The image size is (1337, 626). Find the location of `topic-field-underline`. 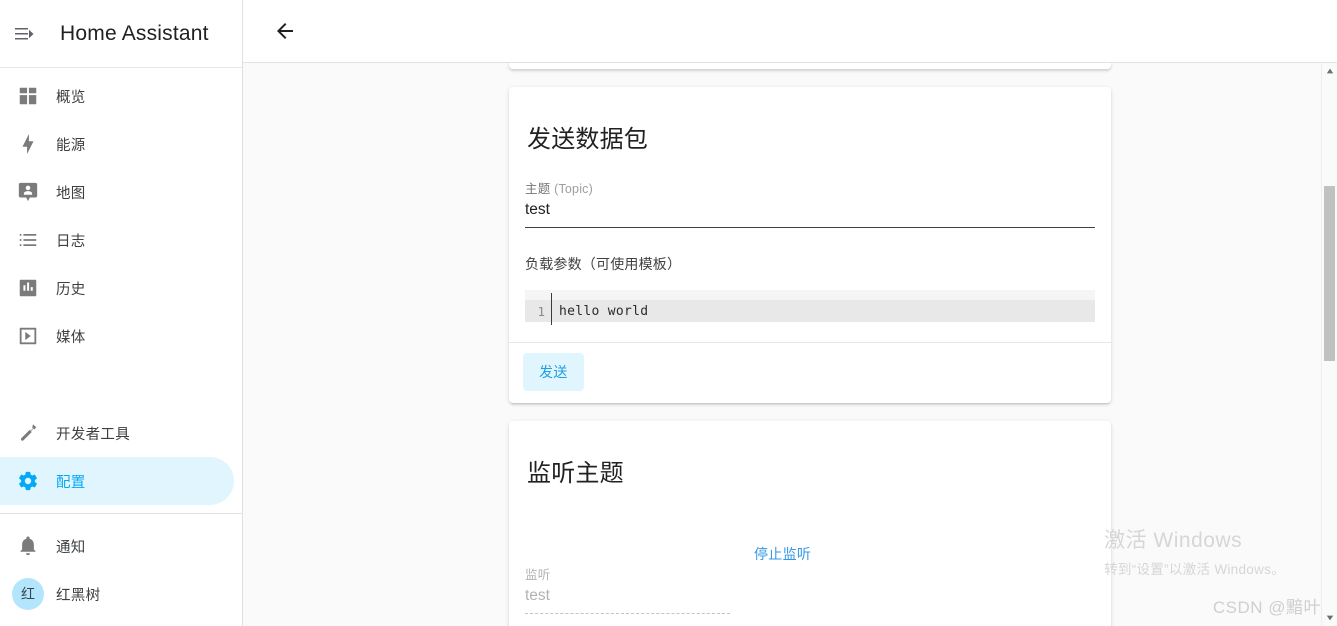

topic-field-underline is located at coordinates (810, 227).